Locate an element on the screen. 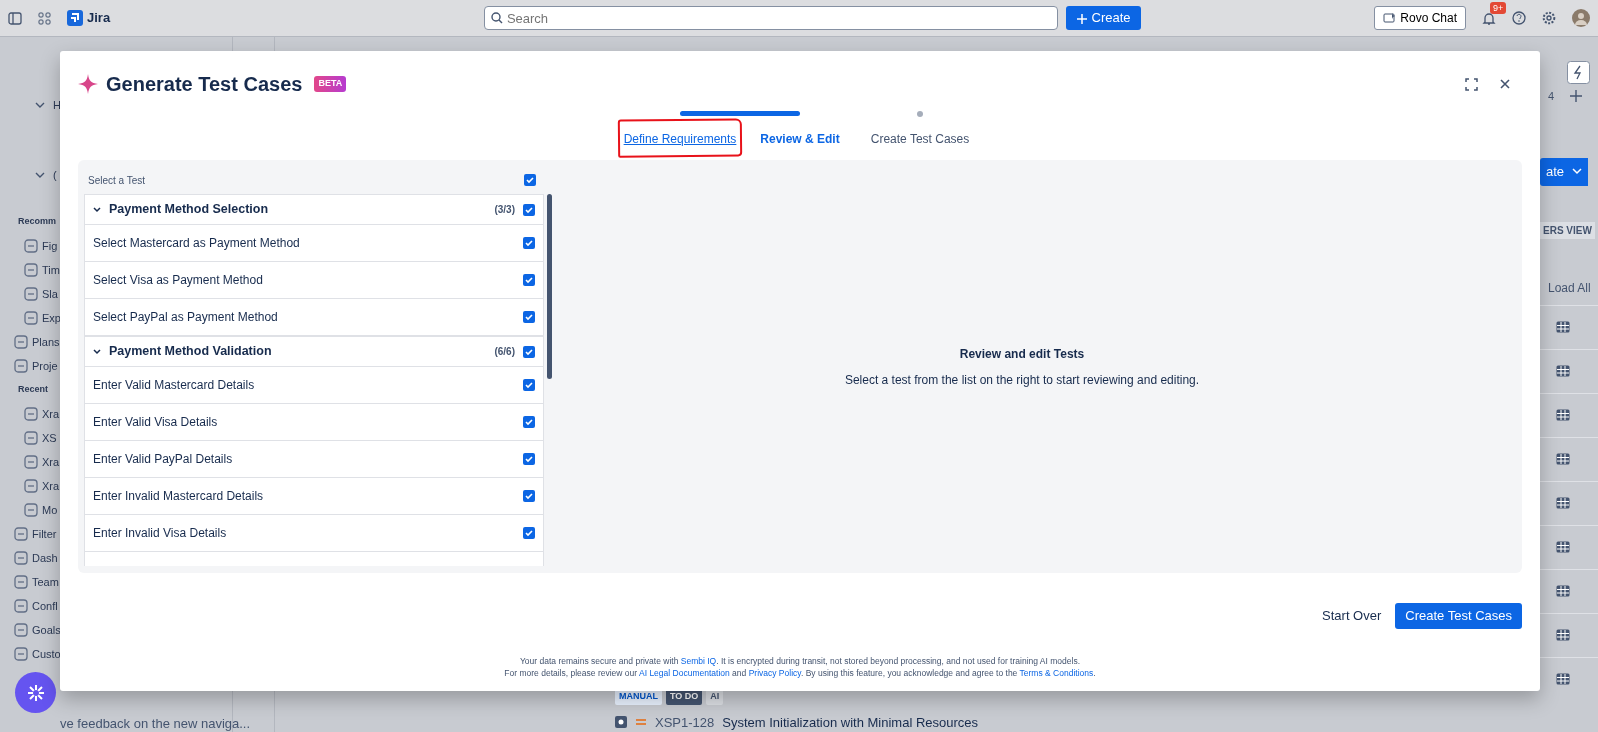  link: Privacy Policy is located at coordinates (774, 673).